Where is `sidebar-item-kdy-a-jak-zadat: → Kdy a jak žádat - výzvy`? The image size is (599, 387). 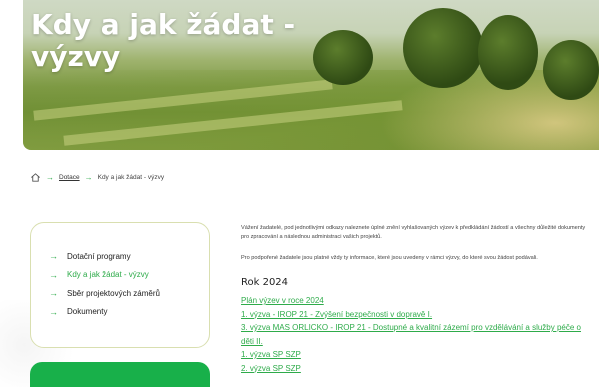 sidebar-item-kdy-a-jak-zadat: → Kdy a jak žádat - výzvy is located at coordinates (129, 275).